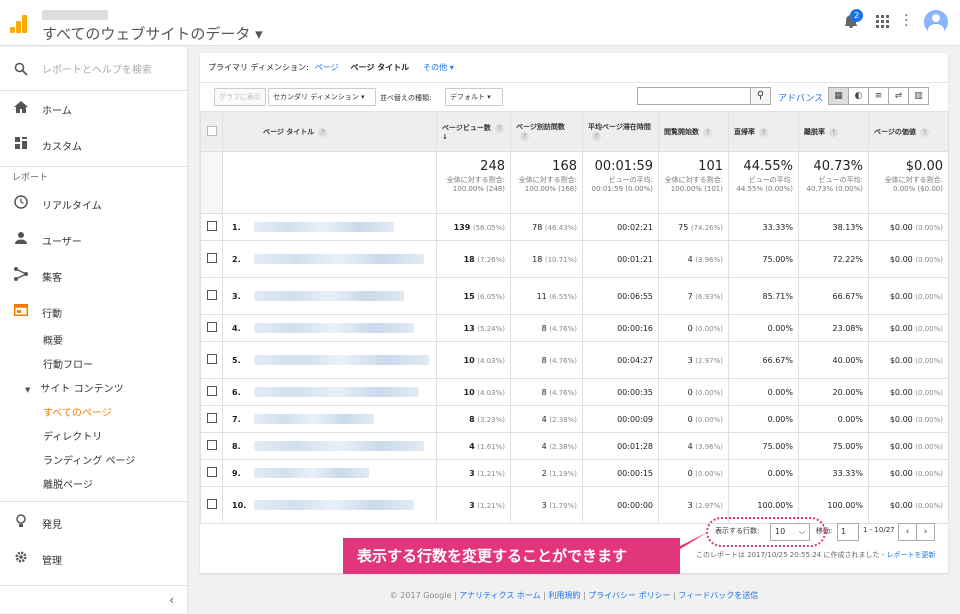 The height and width of the screenshot is (614, 960). Describe the element at coordinates (718, 595) in the screenshot. I see `footer-feedback-link: フィードバックを送信` at that location.